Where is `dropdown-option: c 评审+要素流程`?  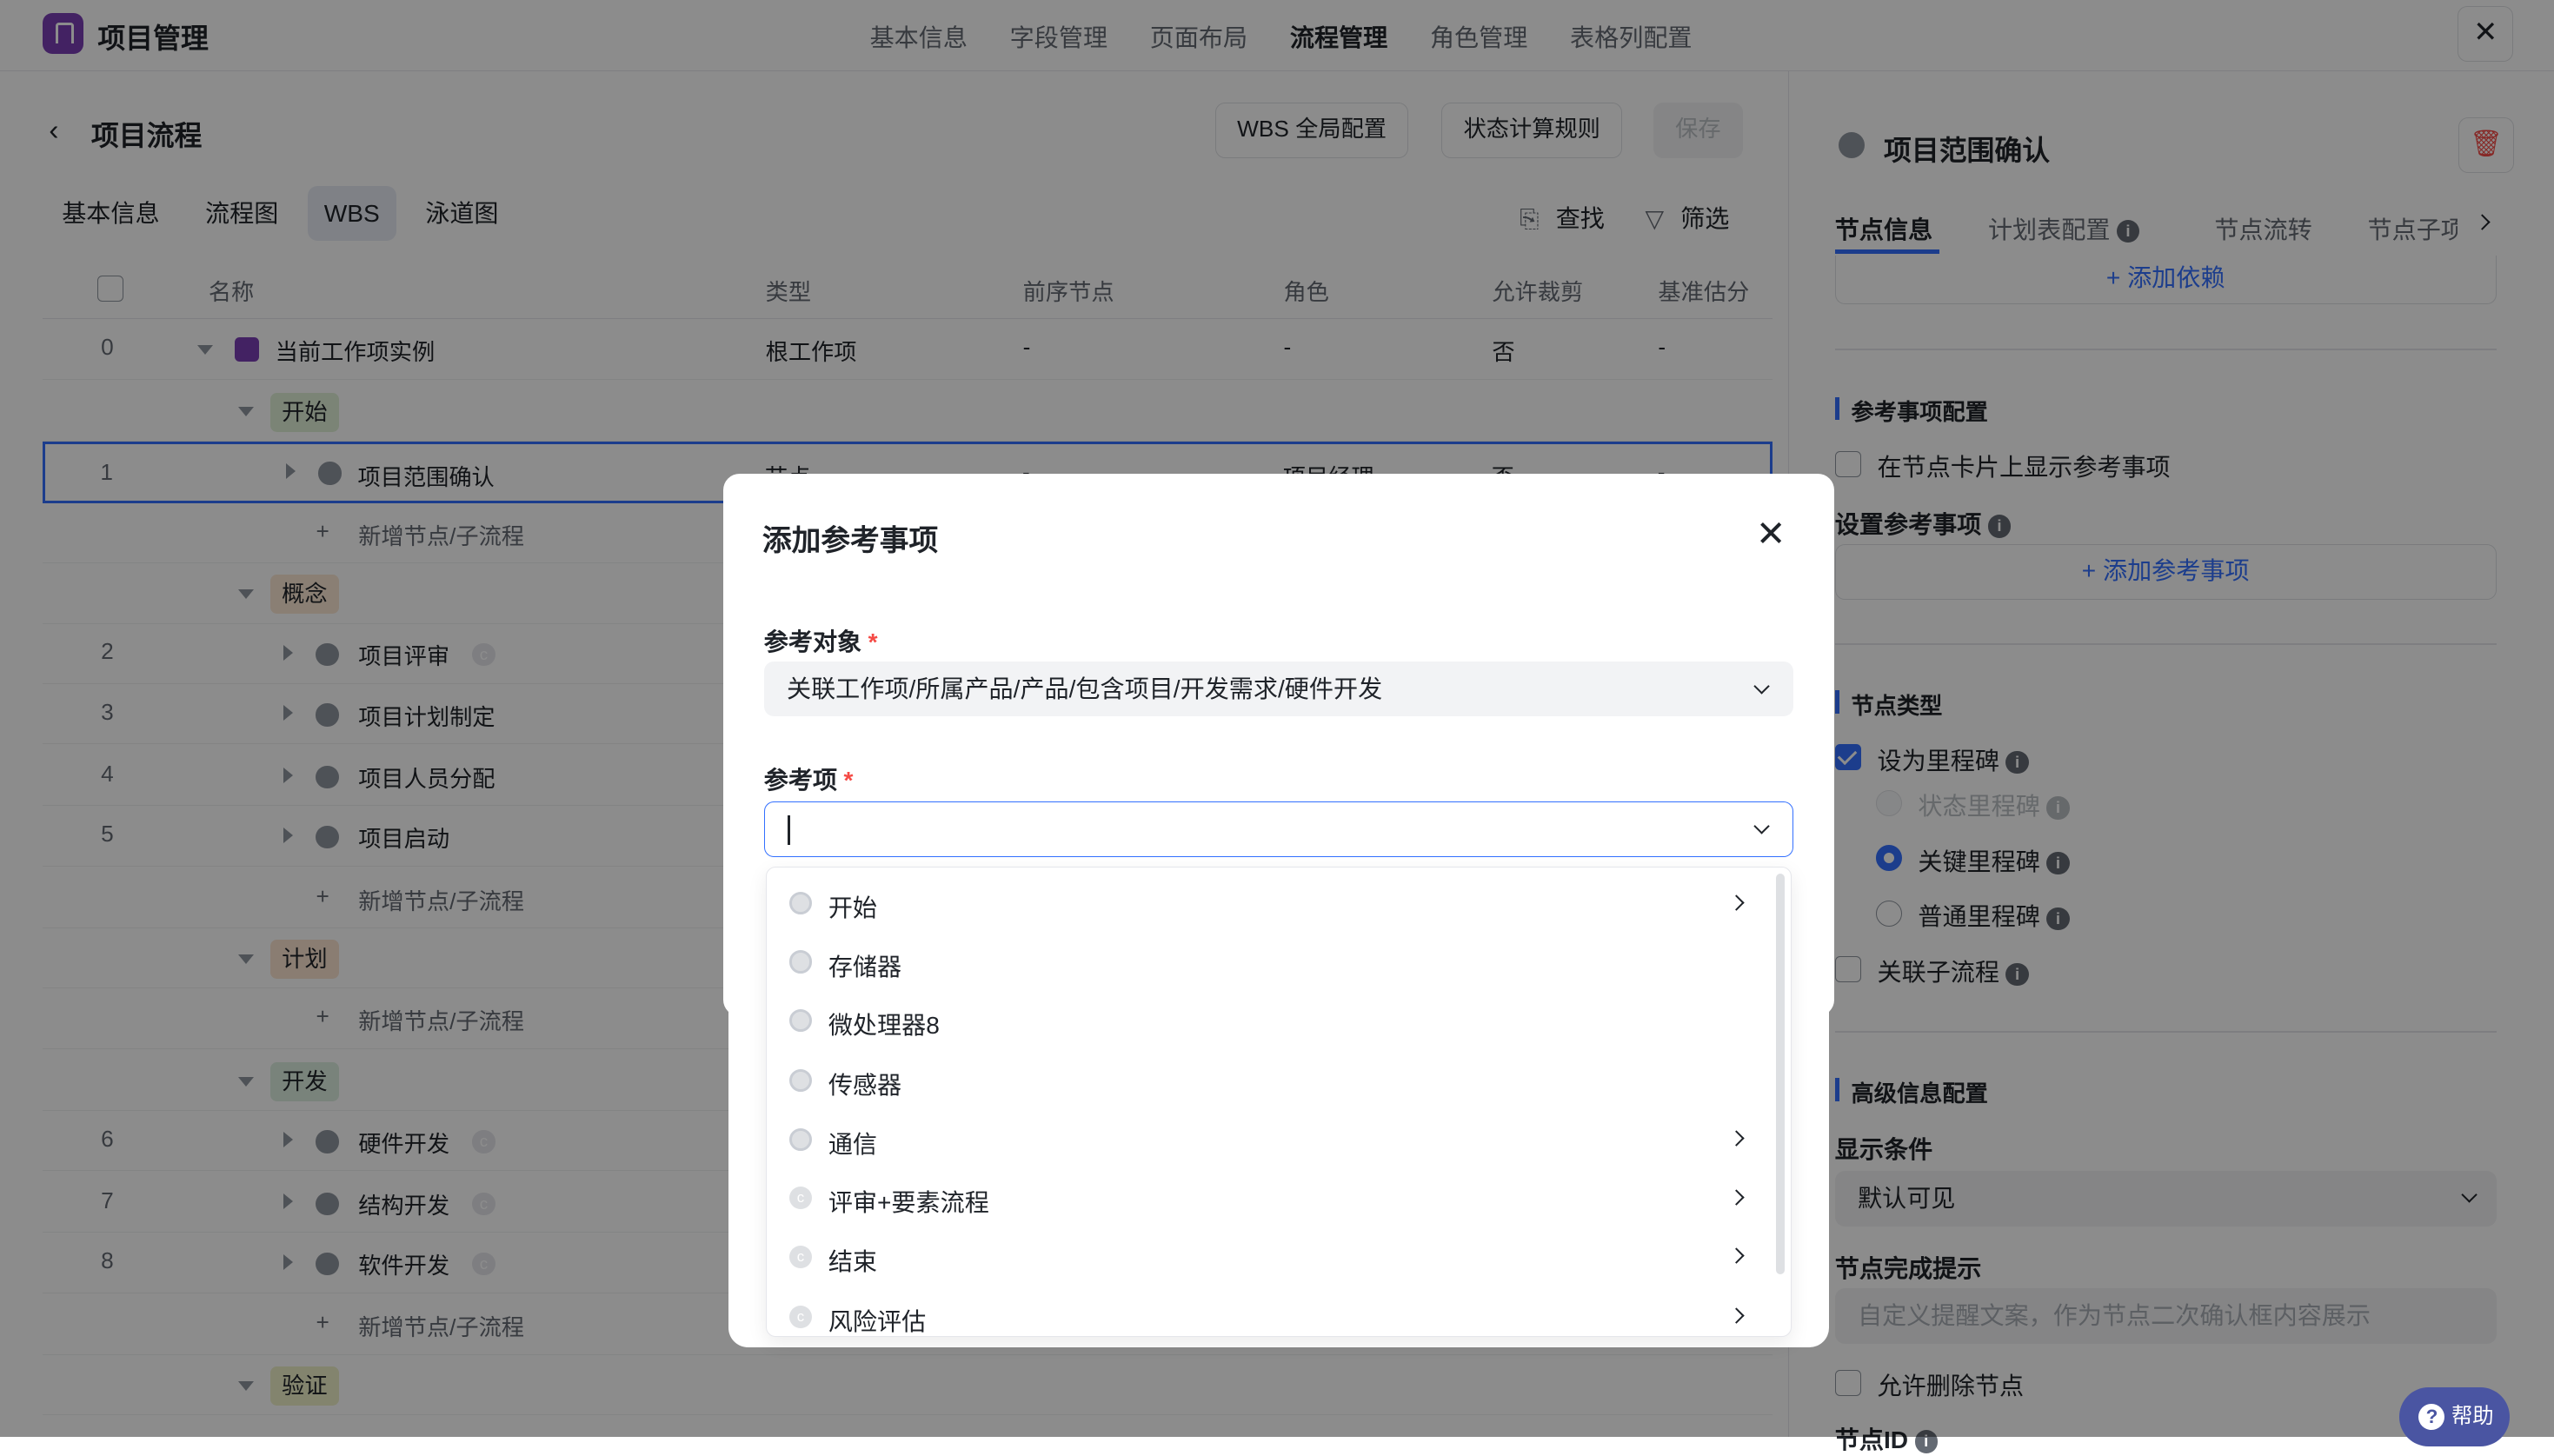 dropdown-option: c 评审+要素流程 is located at coordinates (1279, 1196).